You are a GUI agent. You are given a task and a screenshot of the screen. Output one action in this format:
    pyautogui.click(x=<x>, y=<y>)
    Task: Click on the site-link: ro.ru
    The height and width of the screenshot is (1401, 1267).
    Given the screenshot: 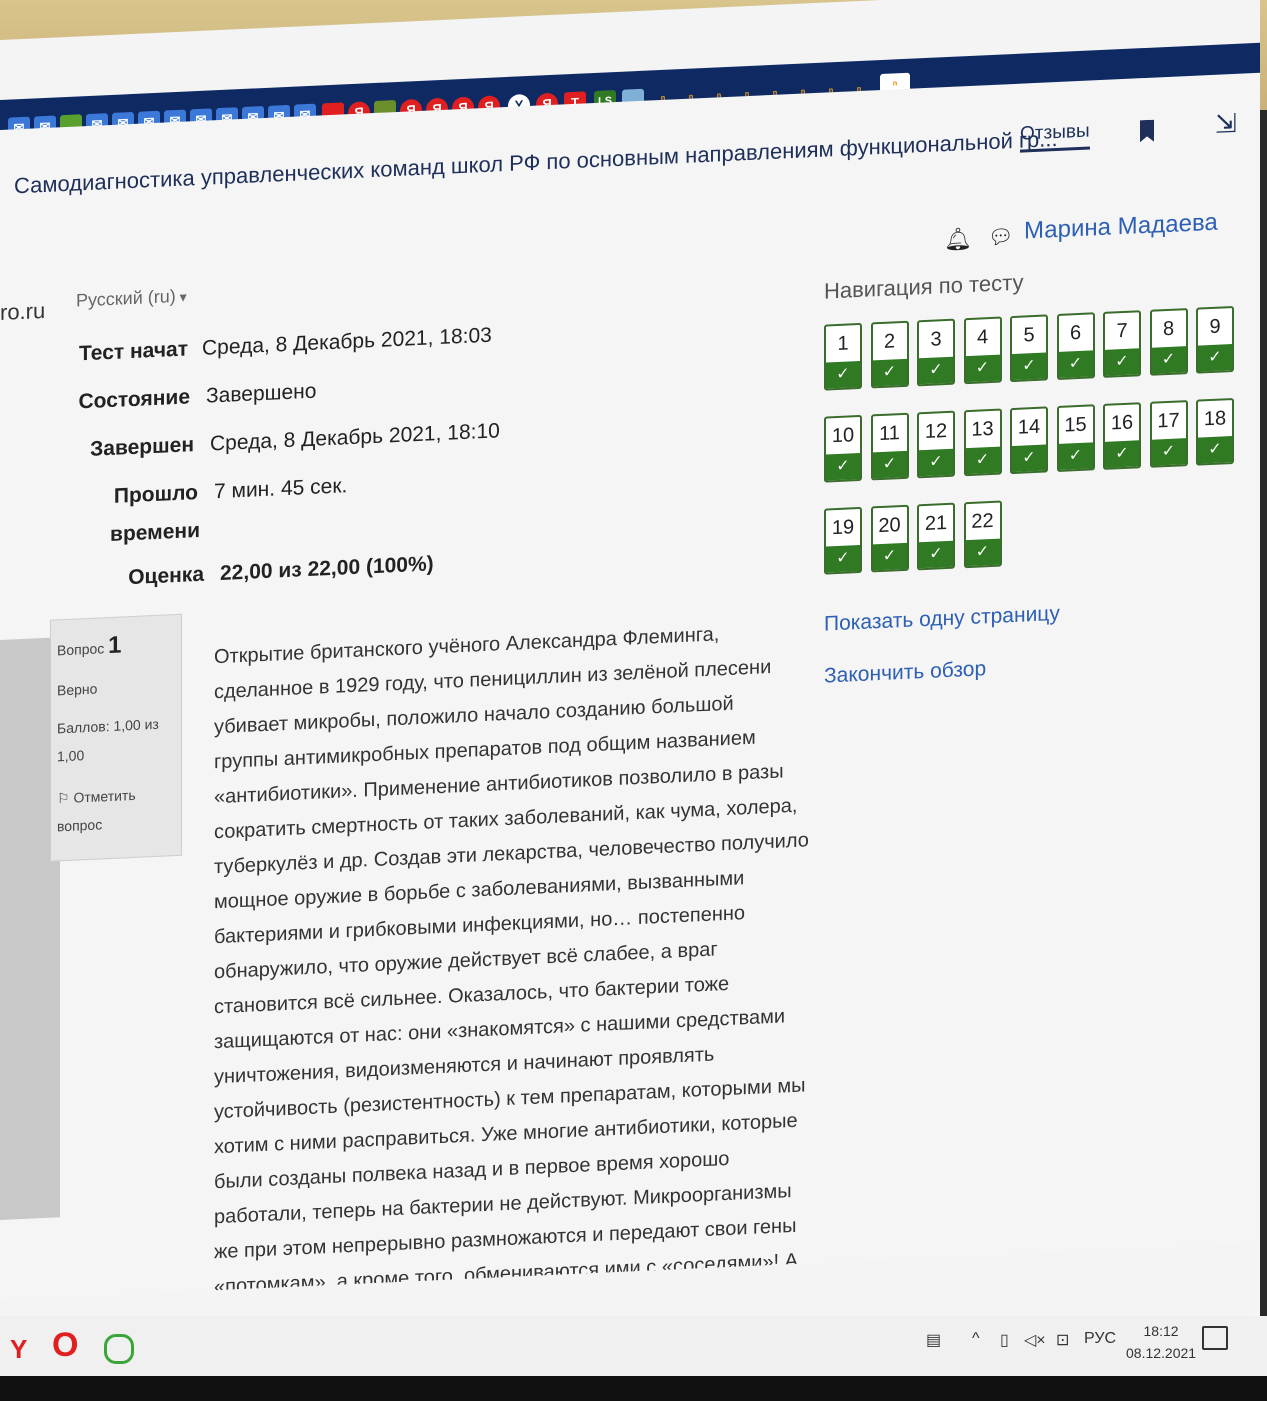 What is the action you would take?
    pyautogui.click(x=22, y=312)
    